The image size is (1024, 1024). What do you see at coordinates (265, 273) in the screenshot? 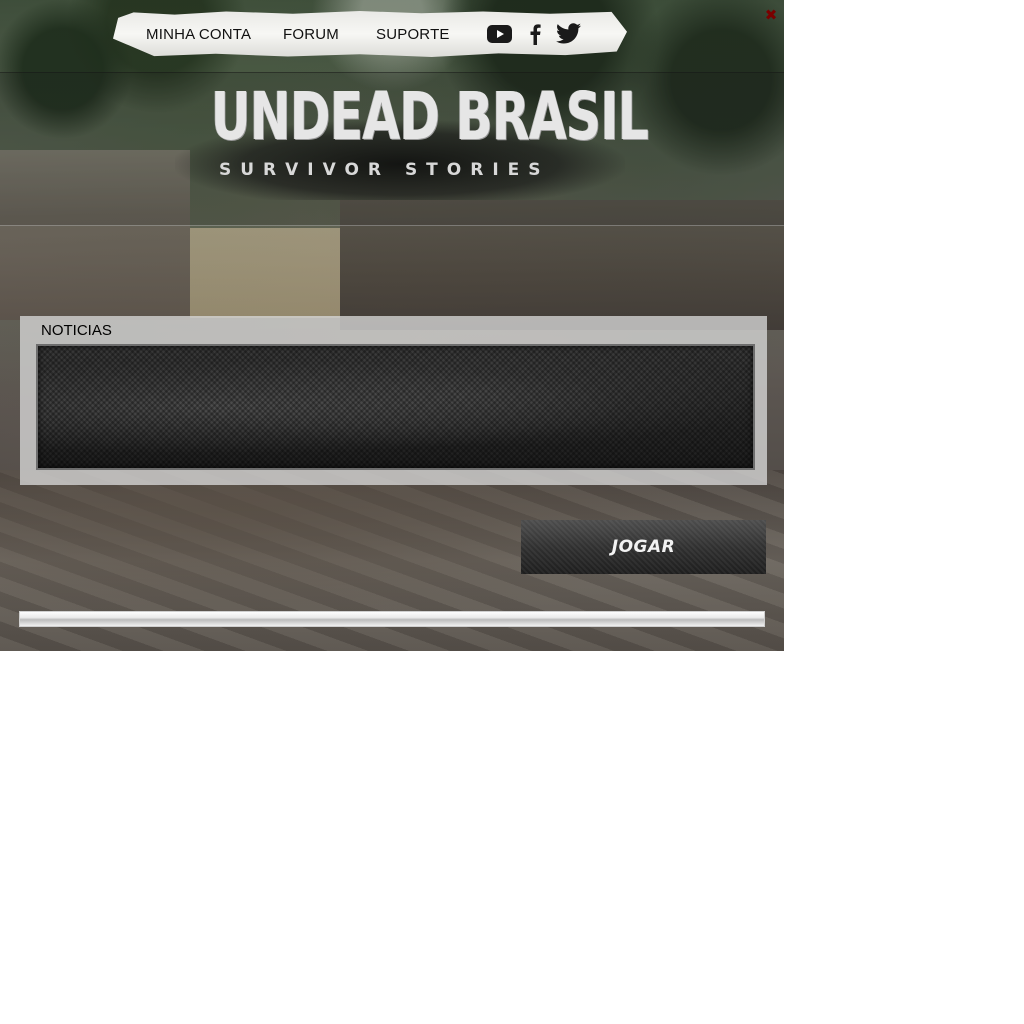
I see `background-wall` at bounding box center [265, 273].